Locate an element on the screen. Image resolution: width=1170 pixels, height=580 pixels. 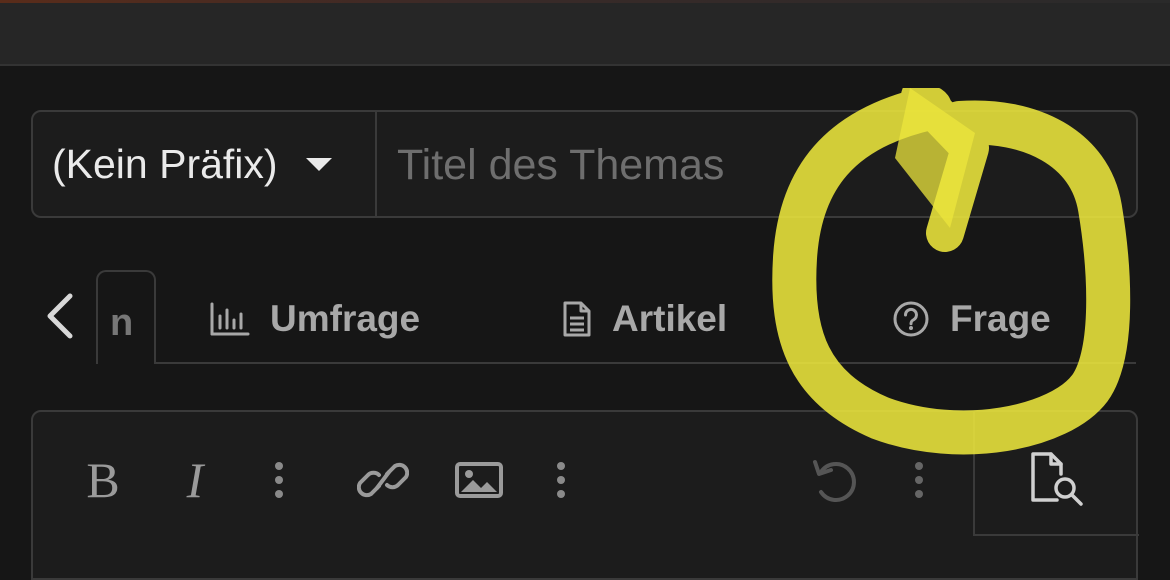
bold-button: B is located at coordinates (103, 480).